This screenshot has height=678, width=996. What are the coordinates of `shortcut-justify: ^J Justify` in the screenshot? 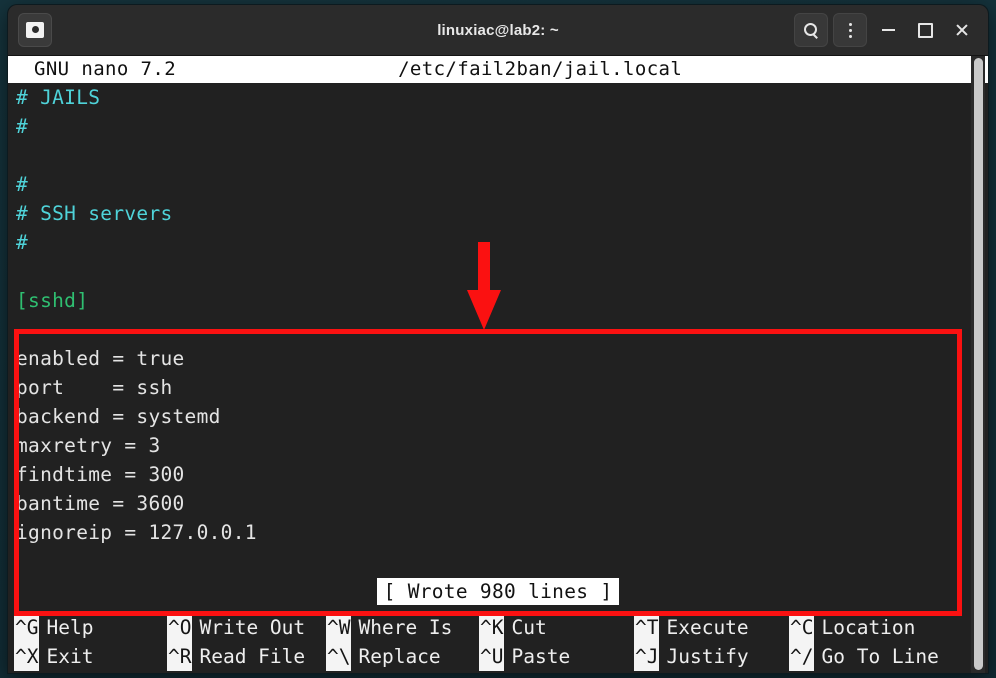 It's located at (711, 656).